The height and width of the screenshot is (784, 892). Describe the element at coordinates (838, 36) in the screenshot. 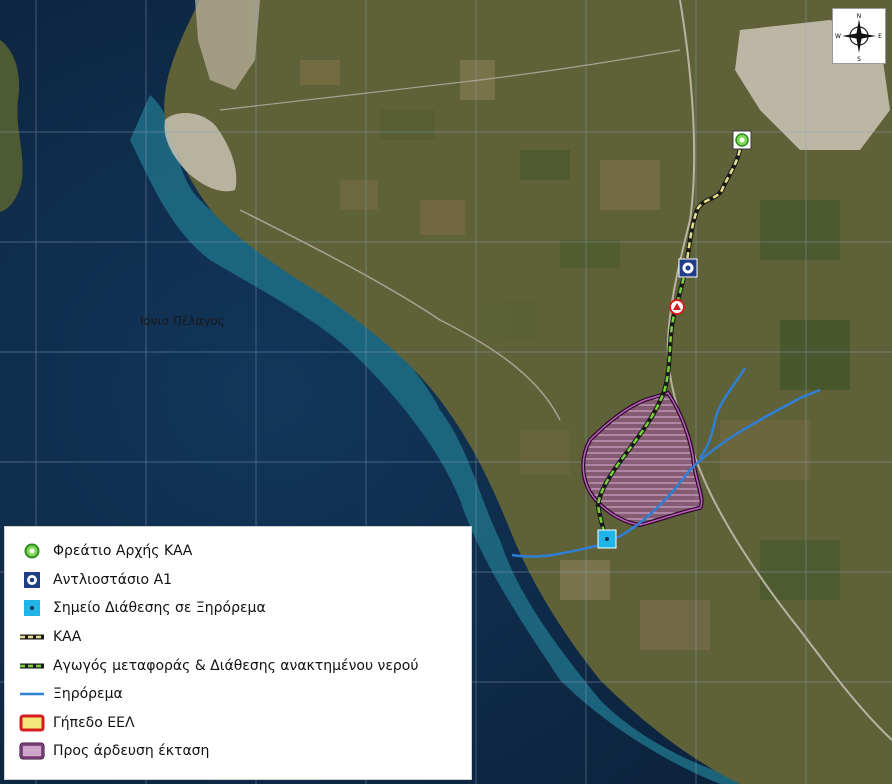

I see `compass-west: W` at that location.